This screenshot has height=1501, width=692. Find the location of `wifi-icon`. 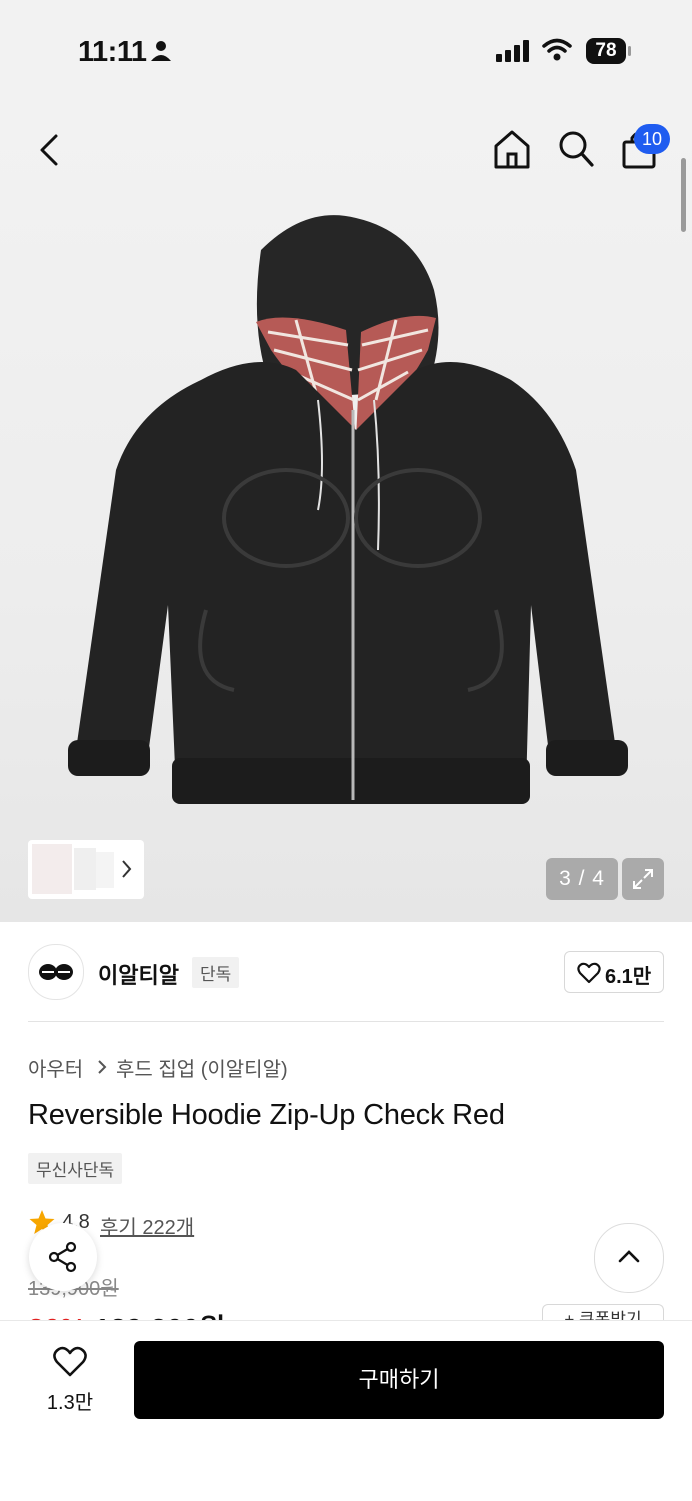

wifi-icon is located at coordinates (557, 49).